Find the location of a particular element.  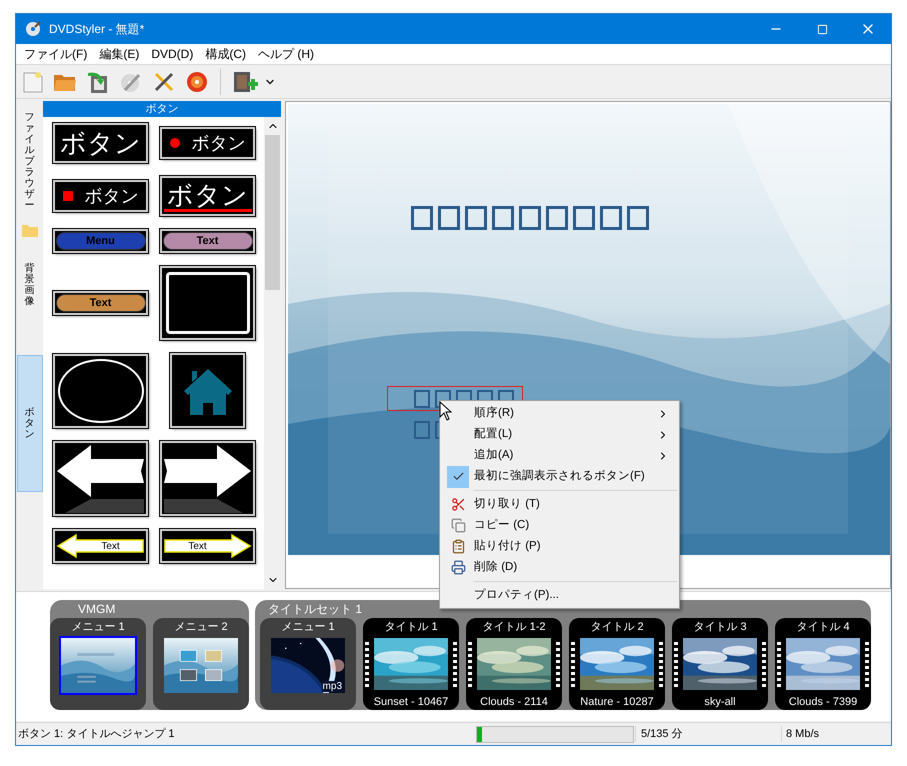

thumbnail-caption: Clouds - 7399 is located at coordinates (823, 702).